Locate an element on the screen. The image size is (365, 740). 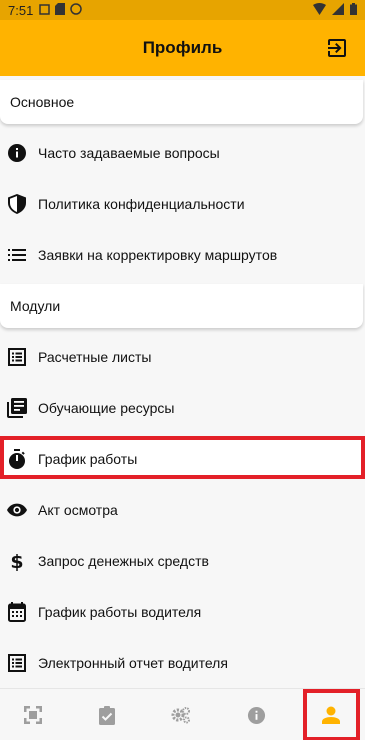
menu-item-label: График работы водителя is located at coordinates (120, 611).